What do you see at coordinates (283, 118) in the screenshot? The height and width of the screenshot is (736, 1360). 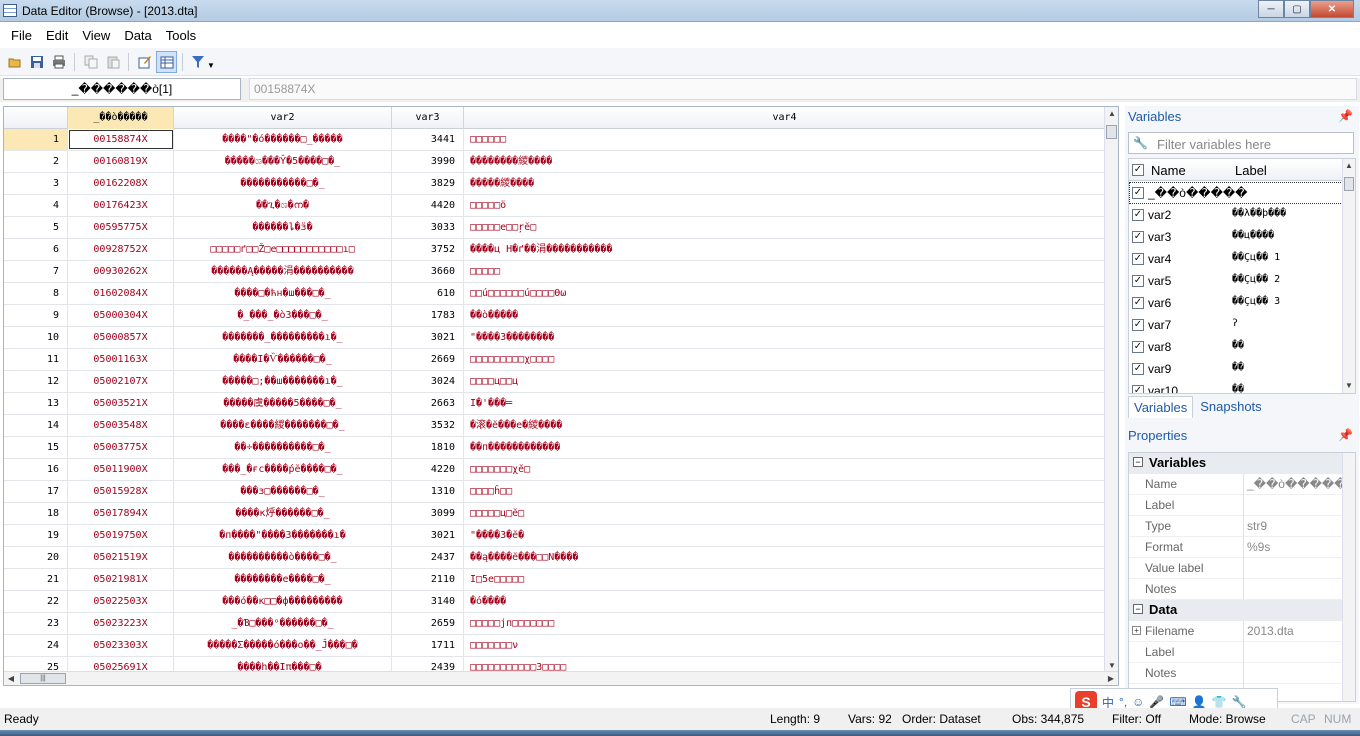 I see `column-header: var2` at bounding box center [283, 118].